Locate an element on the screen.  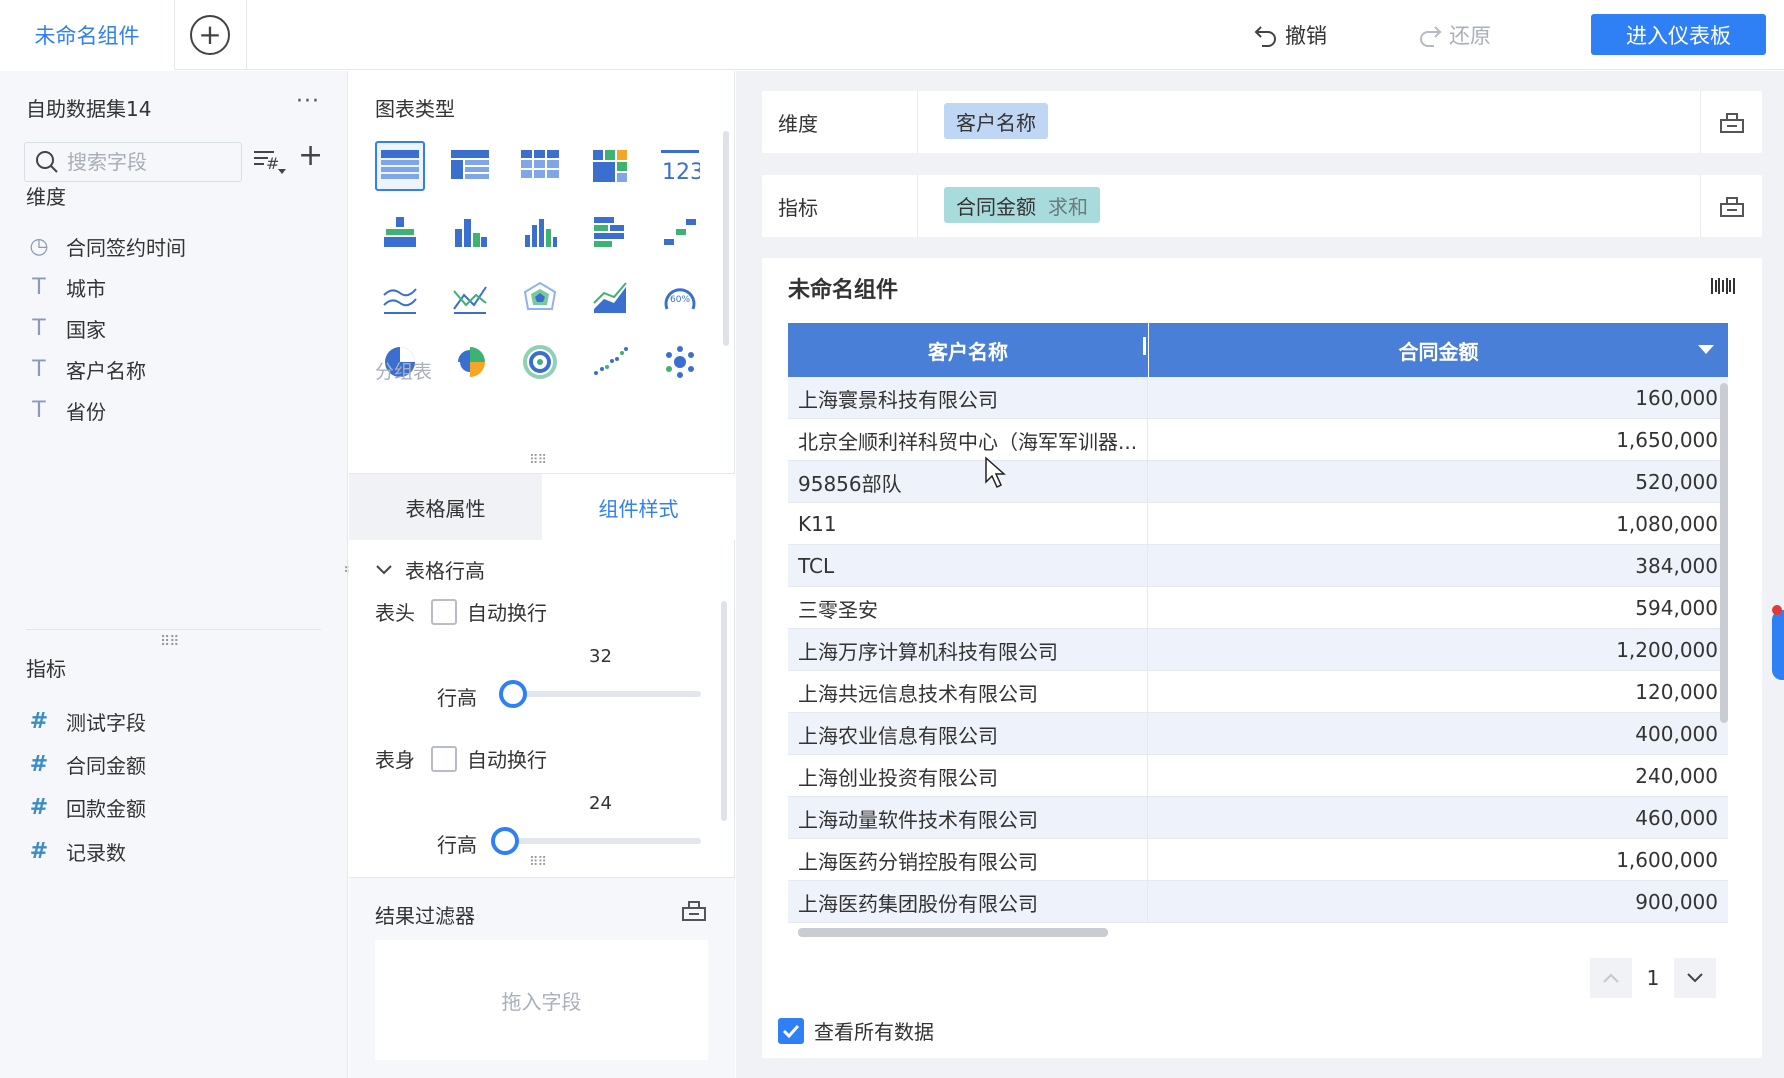
measure-field: # 记录数 is located at coordinates (76, 851).